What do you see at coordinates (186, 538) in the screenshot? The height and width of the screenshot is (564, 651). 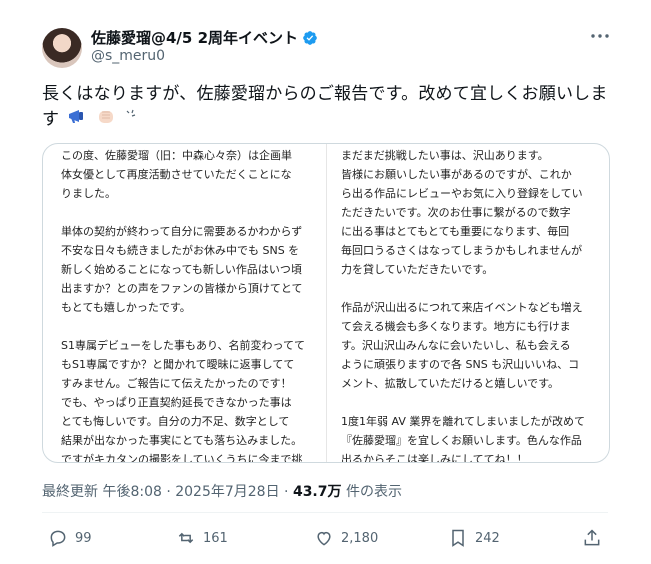 I see `repost-icon` at bounding box center [186, 538].